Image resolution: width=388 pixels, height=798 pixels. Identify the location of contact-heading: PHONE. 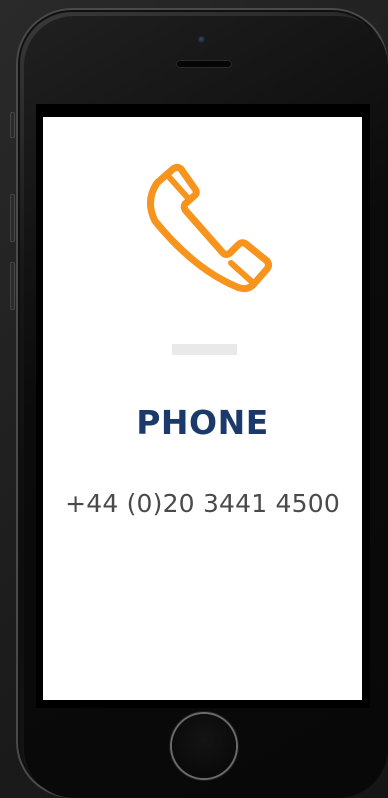
(202, 422).